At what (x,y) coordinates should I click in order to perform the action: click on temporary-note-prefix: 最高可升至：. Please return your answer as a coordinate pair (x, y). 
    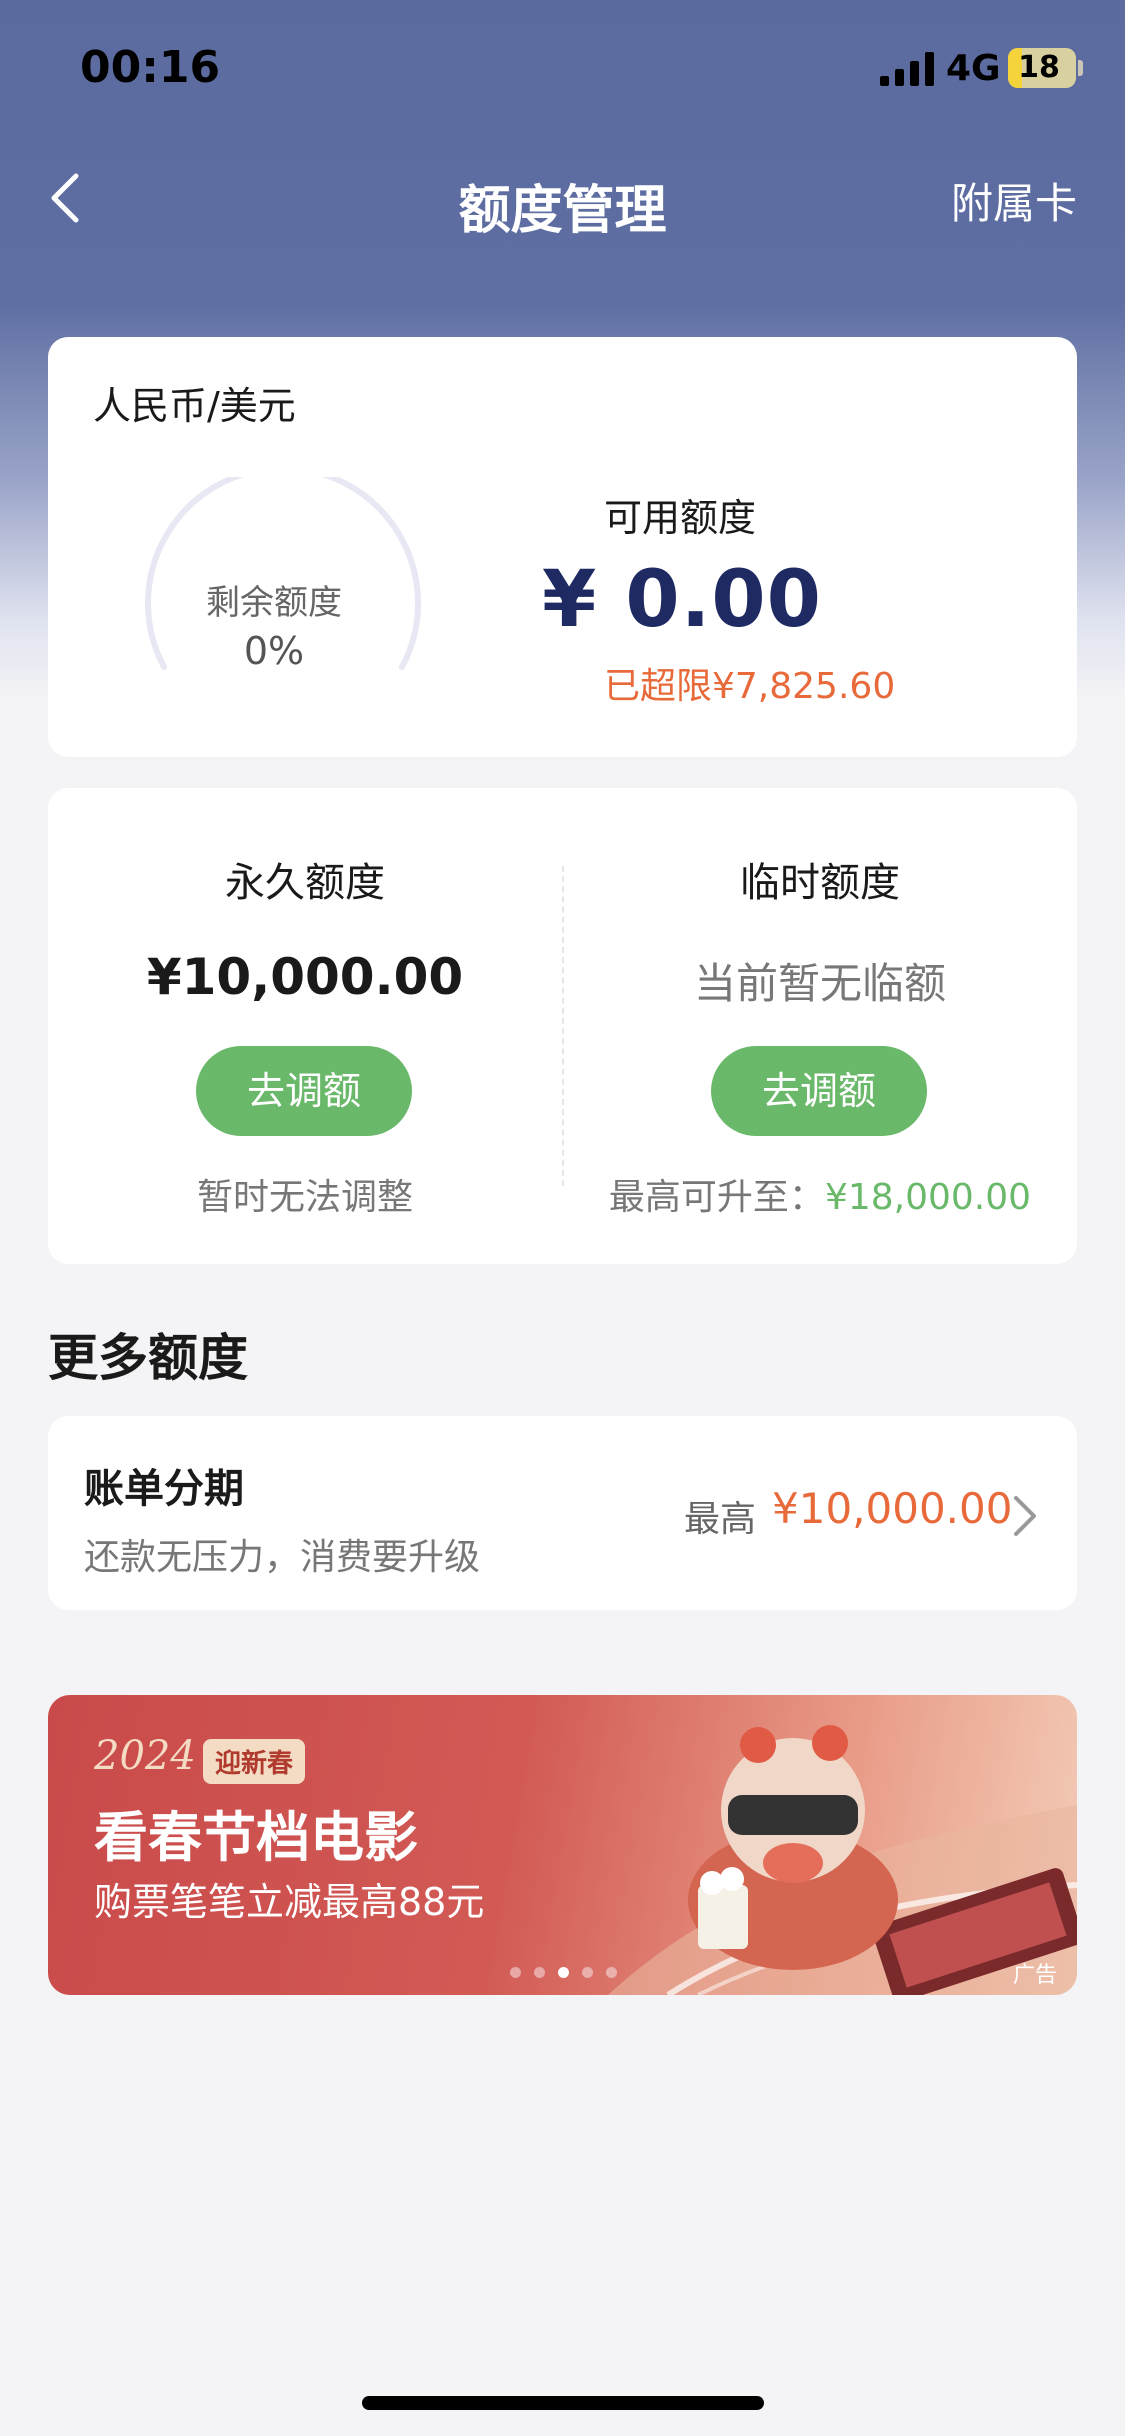
    Looking at the image, I should click on (716, 1197).